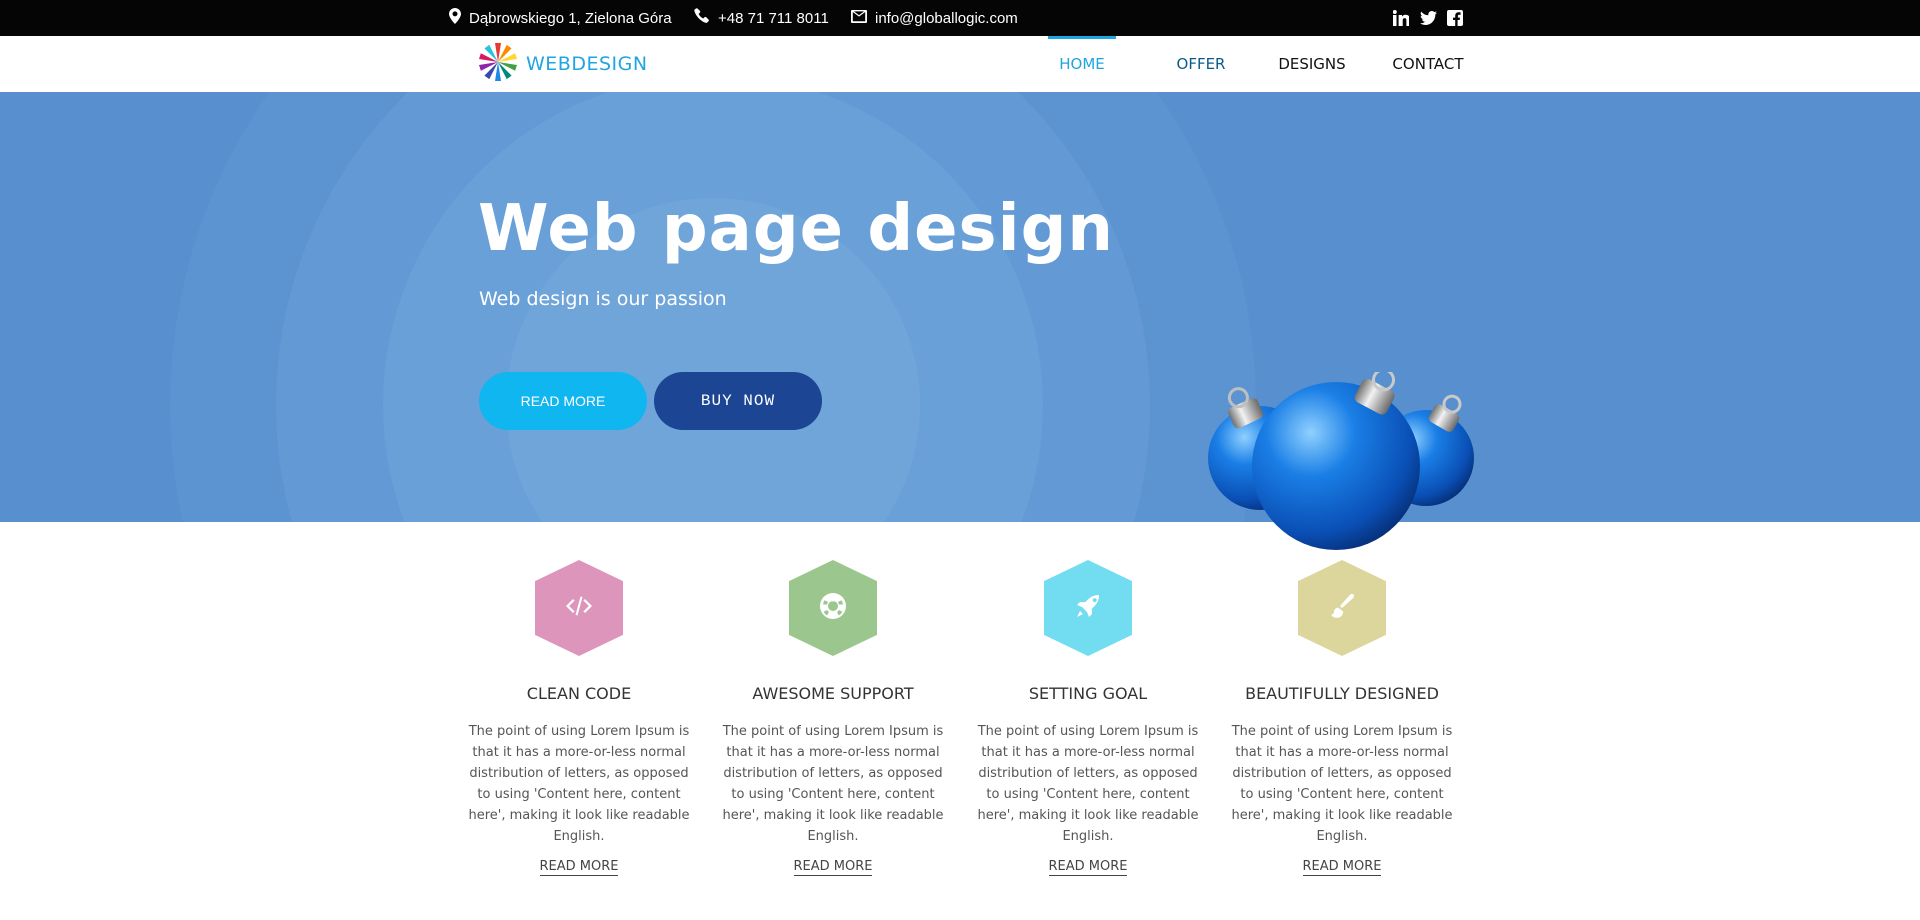 This screenshot has height=920, width=1920. Describe the element at coordinates (498, 64) in the screenshot. I see `pinwheel-logo-icon` at that location.